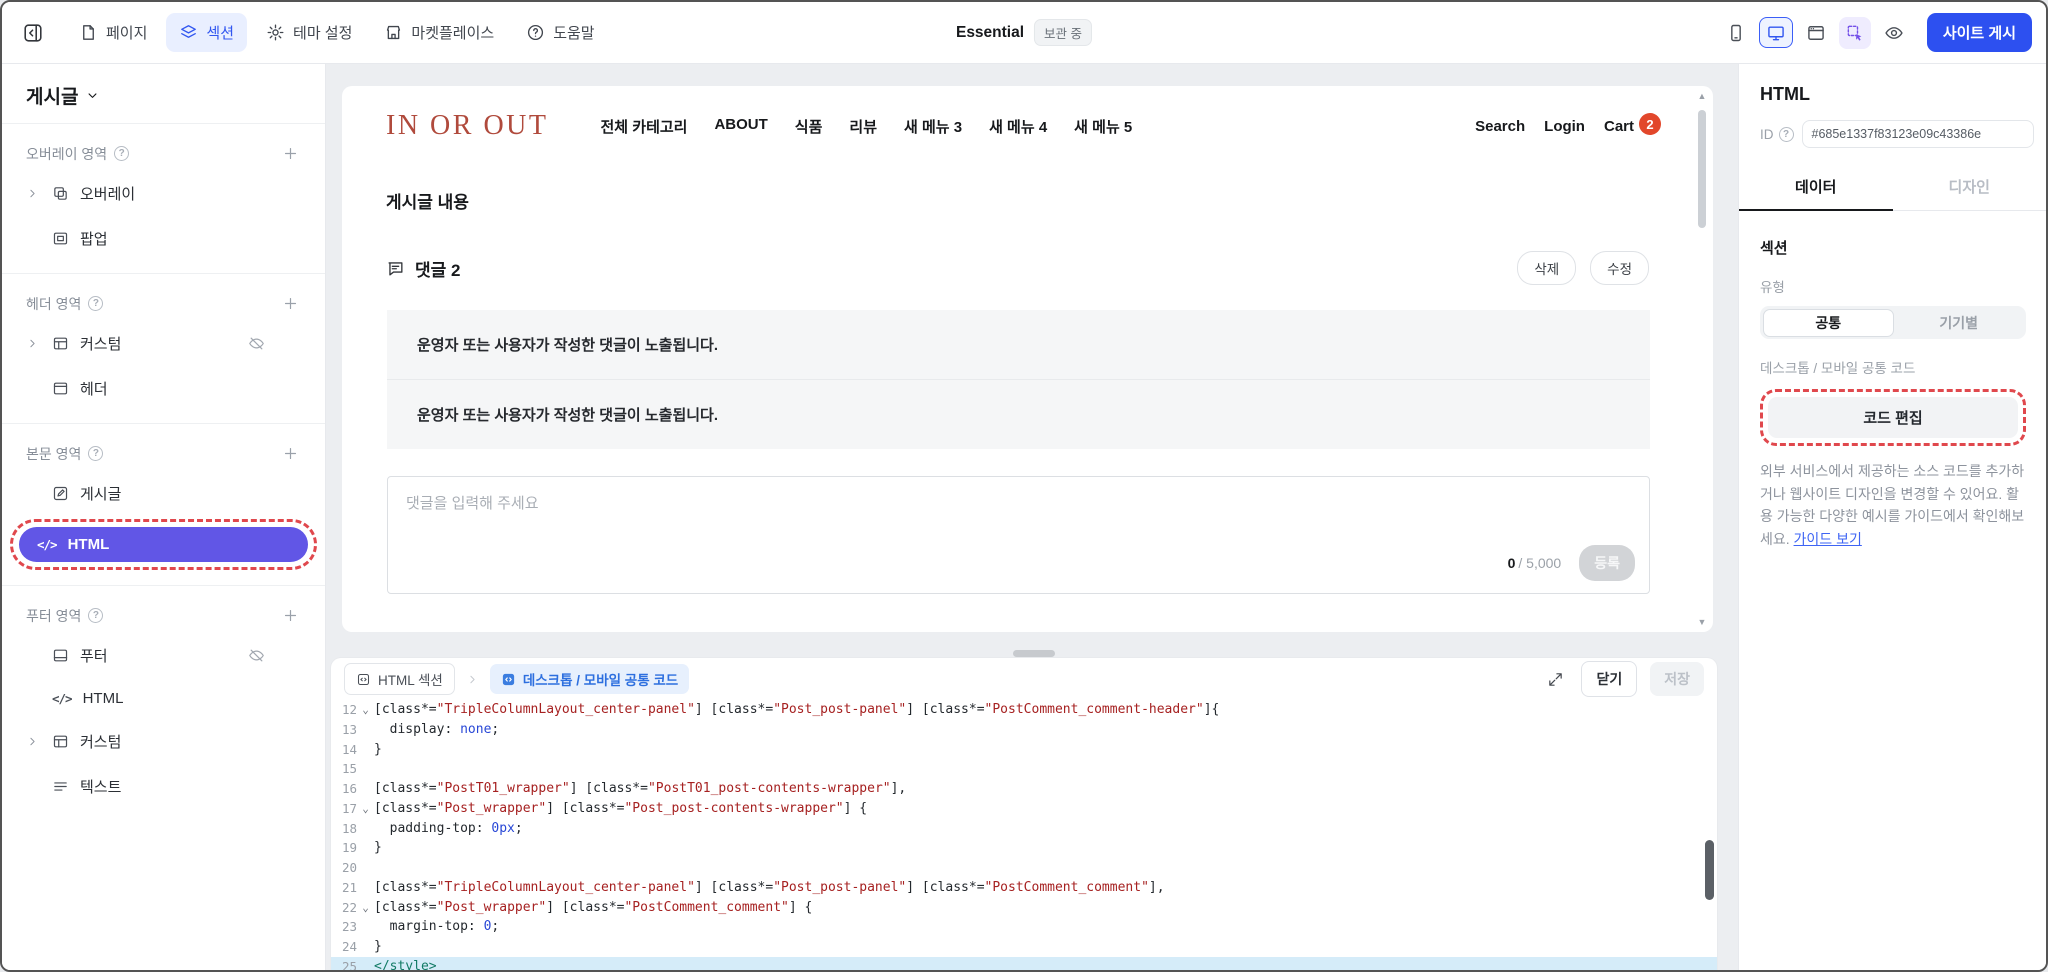 This screenshot has height=972, width=2048. Describe the element at coordinates (1024, 769) in the screenshot. I see `code-line: 15` at that location.